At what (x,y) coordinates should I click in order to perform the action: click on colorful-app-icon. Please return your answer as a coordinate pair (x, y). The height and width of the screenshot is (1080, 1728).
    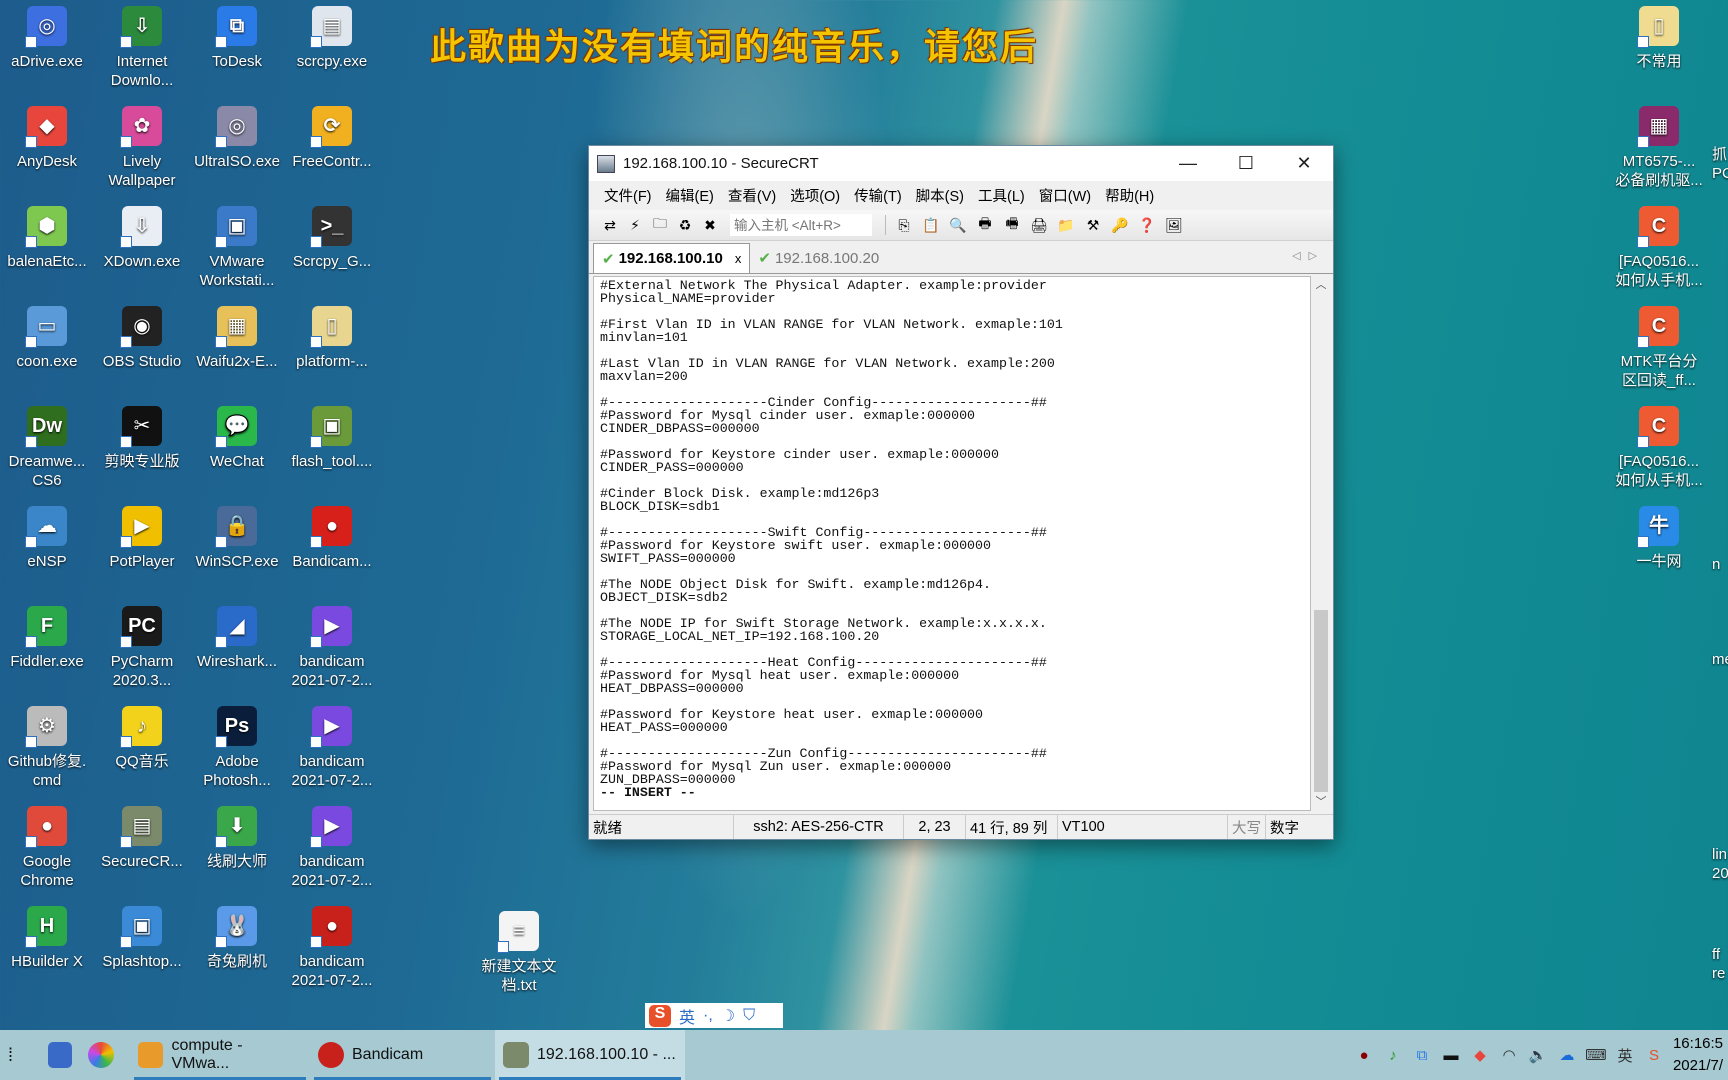
    Looking at the image, I should click on (105, 1055).